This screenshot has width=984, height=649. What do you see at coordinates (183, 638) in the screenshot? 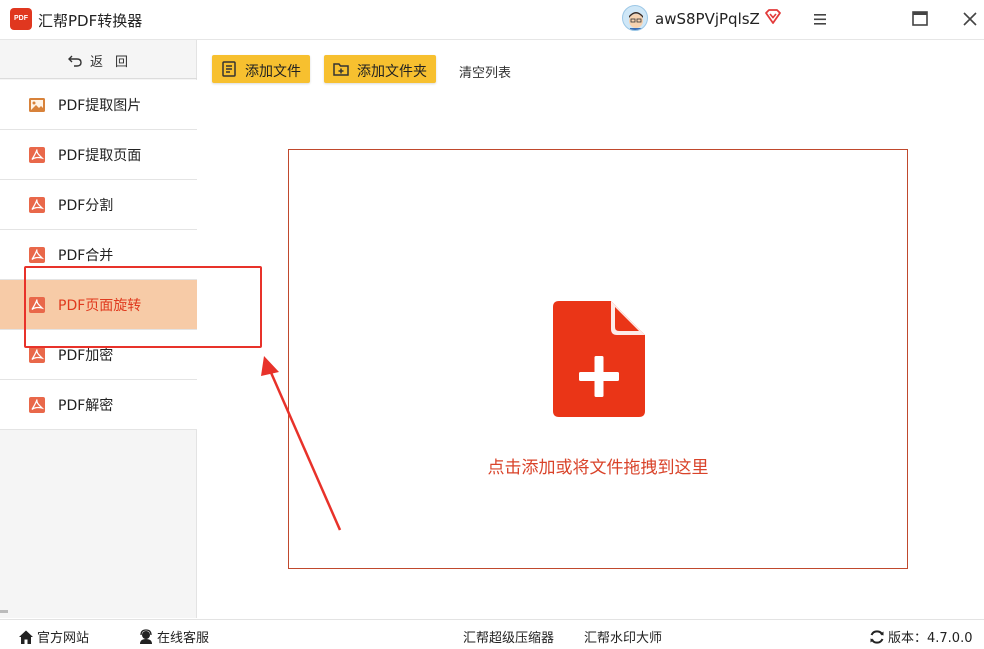
I see `online-service-label: 在线客服` at bounding box center [183, 638].